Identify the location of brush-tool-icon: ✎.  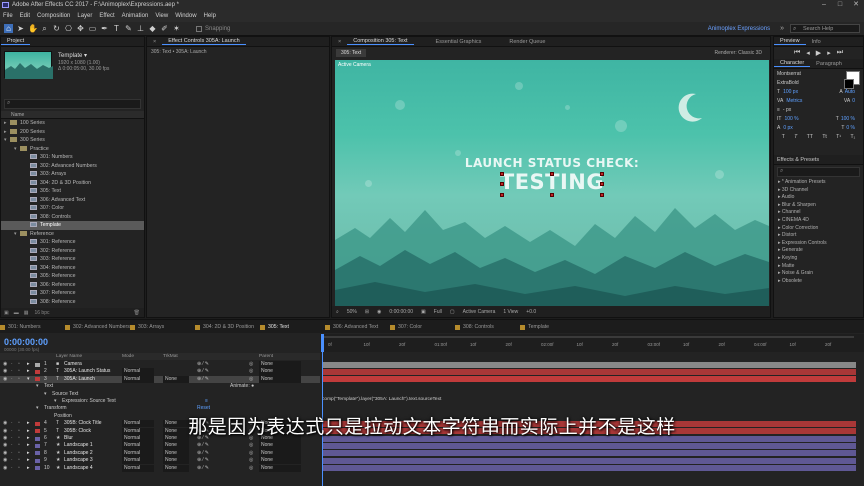
(128, 28).